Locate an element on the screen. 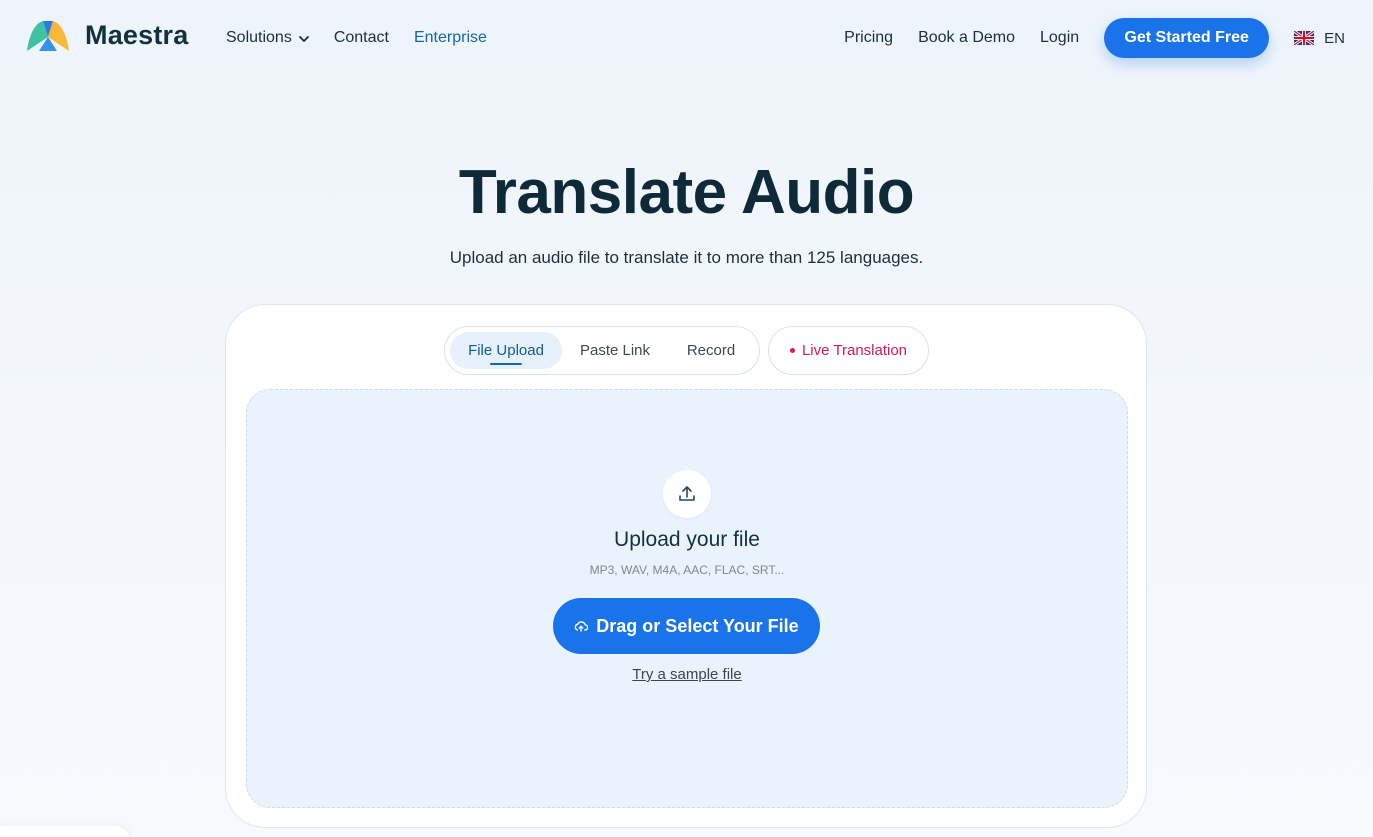 The image size is (1373, 837). upload-icon-badge is located at coordinates (687, 494).